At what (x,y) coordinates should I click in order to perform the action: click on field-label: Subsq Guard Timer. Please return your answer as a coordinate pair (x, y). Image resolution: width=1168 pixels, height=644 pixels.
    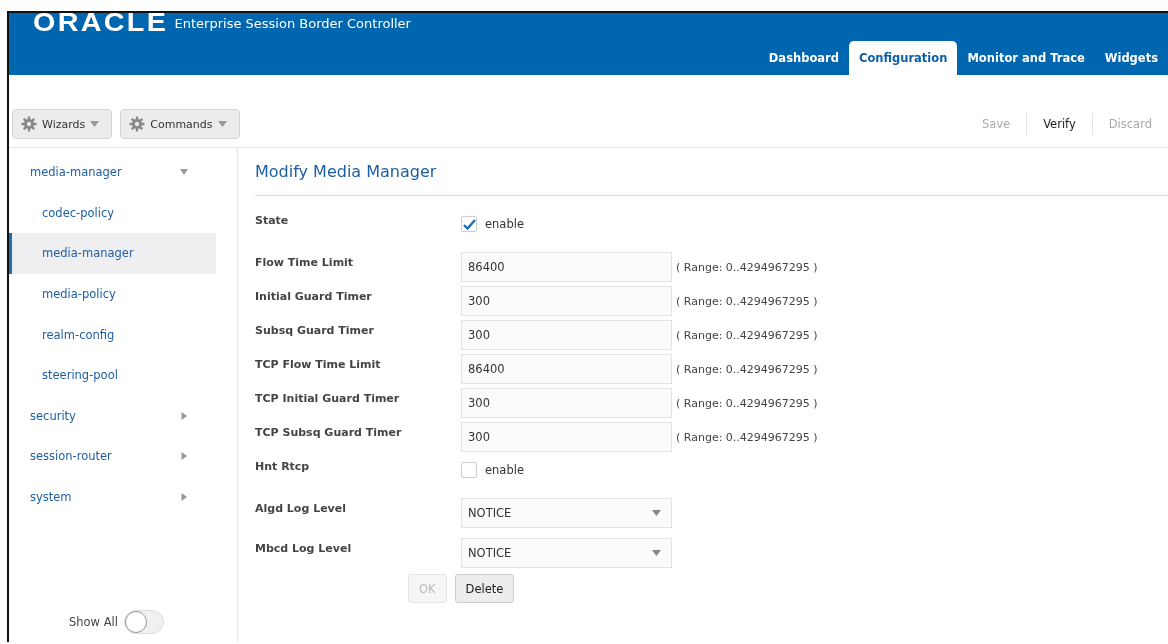
    Looking at the image, I should click on (315, 330).